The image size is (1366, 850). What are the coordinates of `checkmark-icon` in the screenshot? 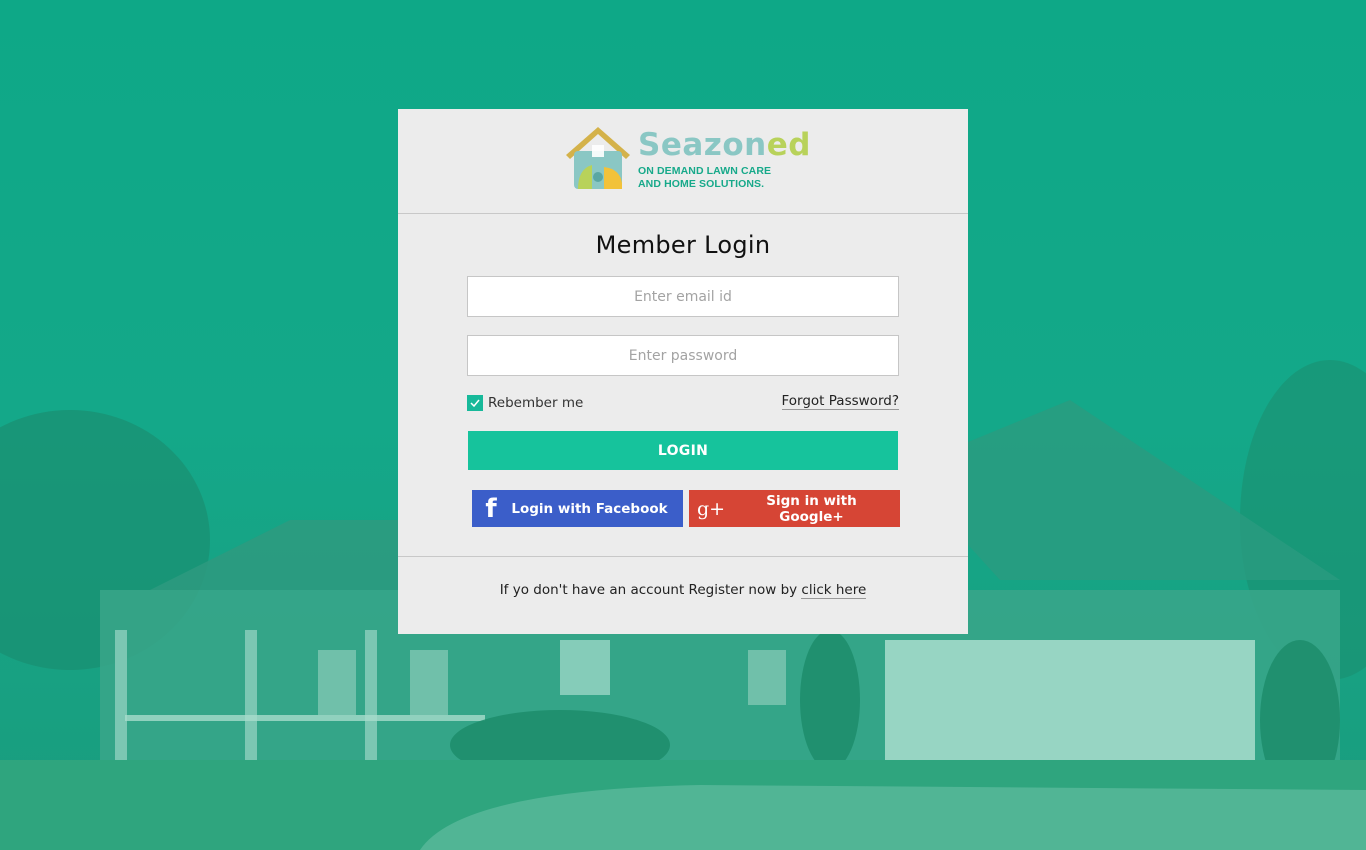 It's located at (475, 403).